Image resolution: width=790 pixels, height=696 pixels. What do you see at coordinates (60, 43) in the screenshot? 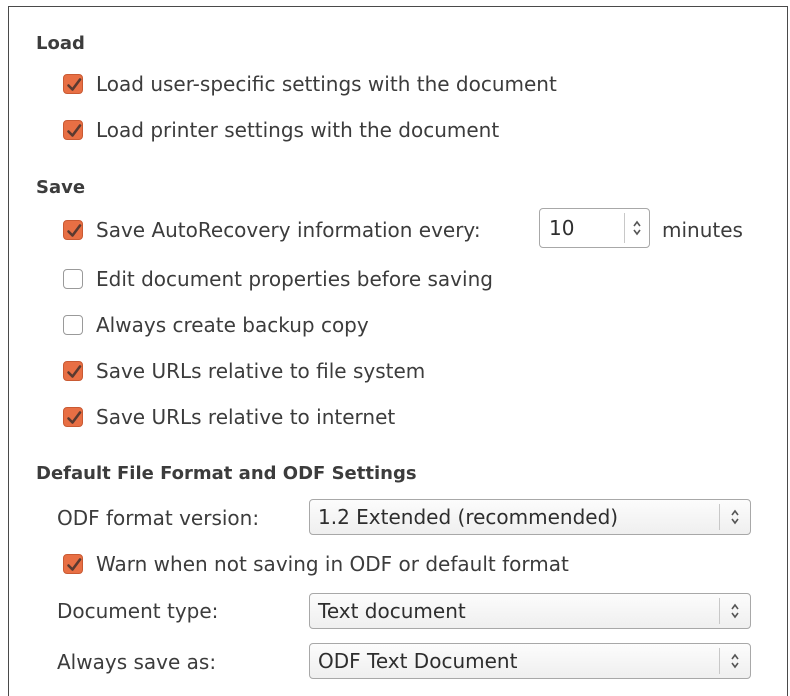
I see `load-section-title: Load` at bounding box center [60, 43].